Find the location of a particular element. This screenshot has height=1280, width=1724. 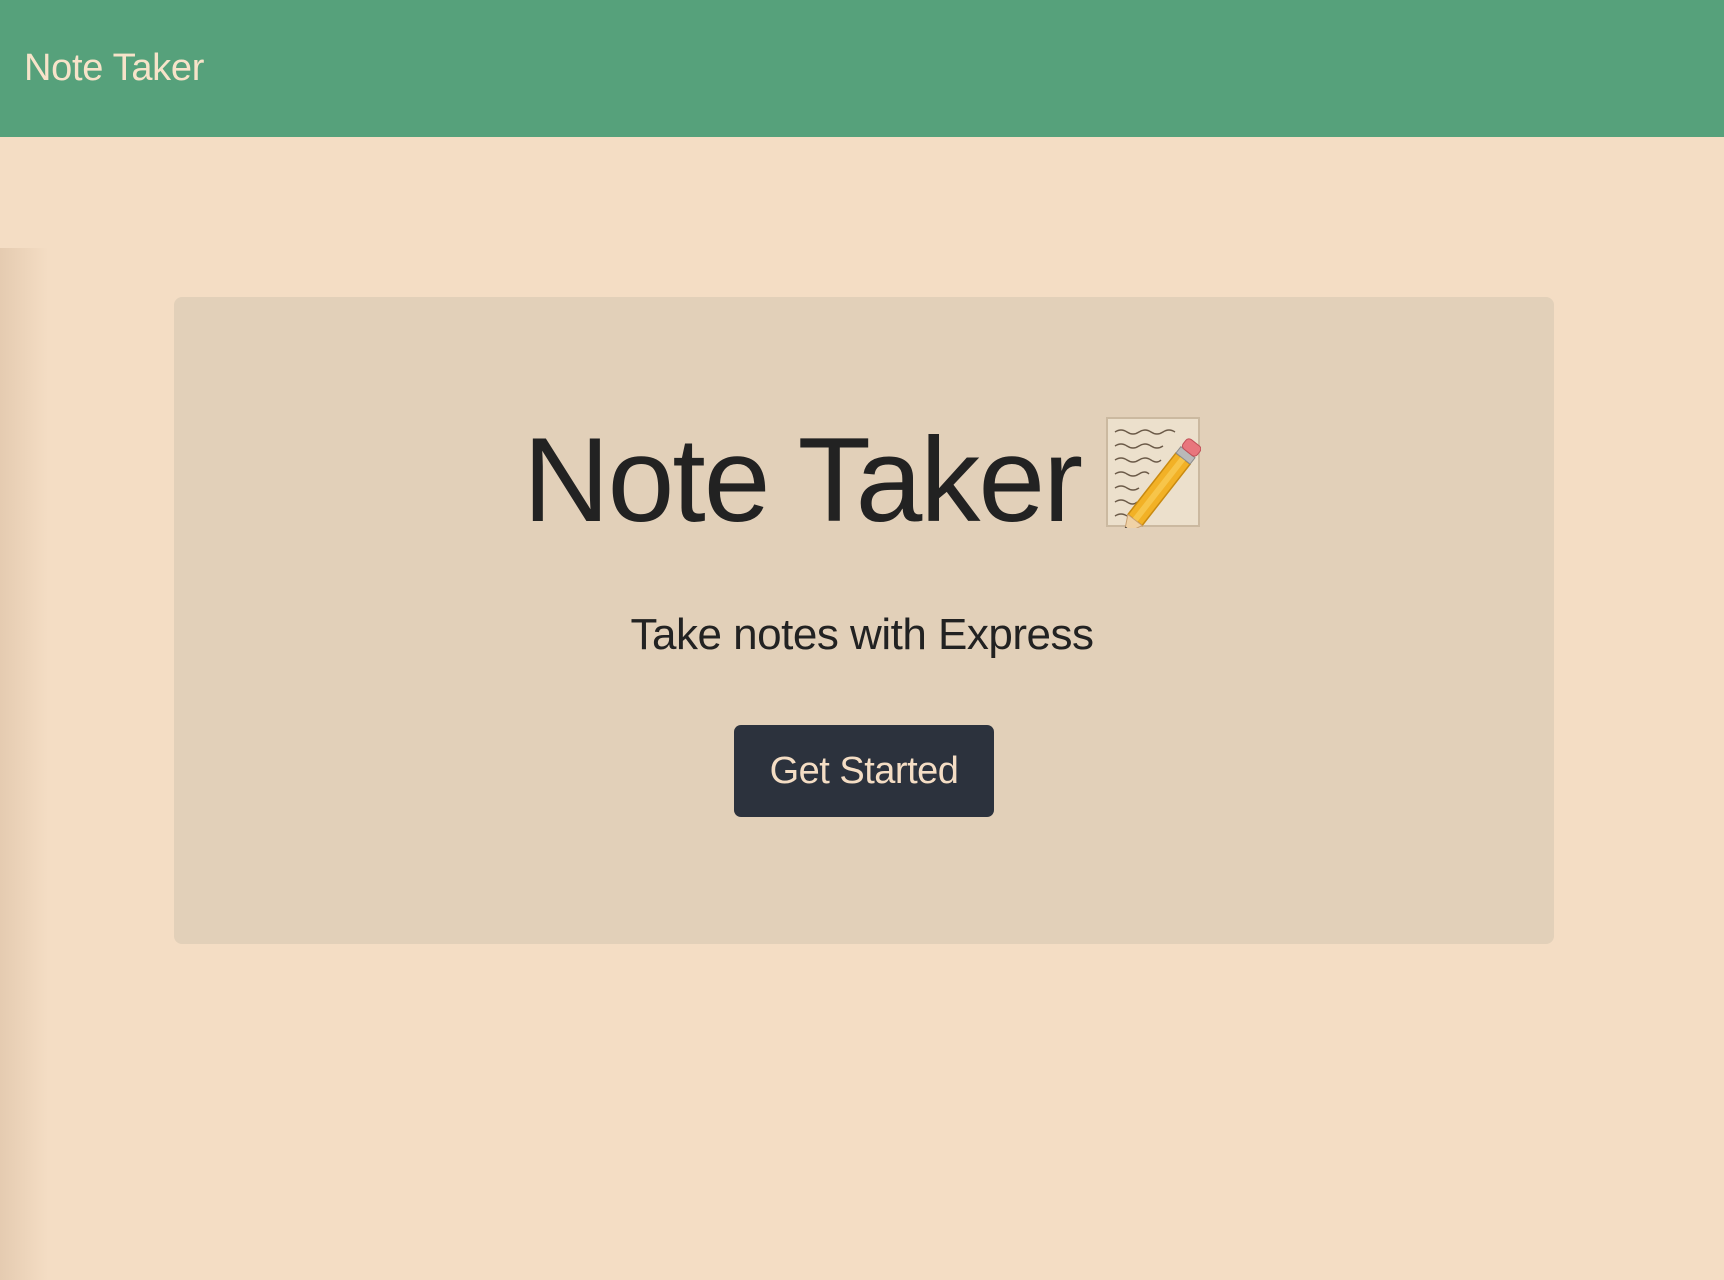

get-started-button: Get Started is located at coordinates (864, 771).